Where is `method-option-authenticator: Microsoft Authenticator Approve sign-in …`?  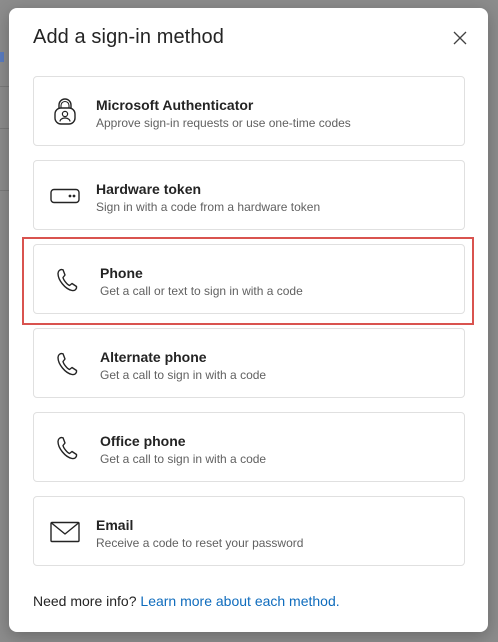 method-option-authenticator: Microsoft Authenticator Approve sign-in … is located at coordinates (249, 111).